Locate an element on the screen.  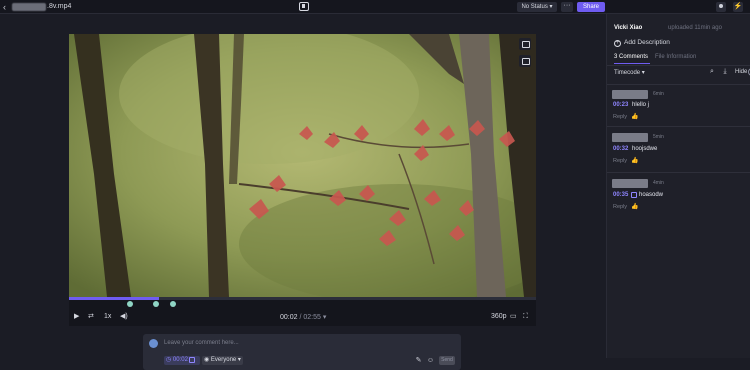
comment-age: 4min is located at coordinates (658, 183).